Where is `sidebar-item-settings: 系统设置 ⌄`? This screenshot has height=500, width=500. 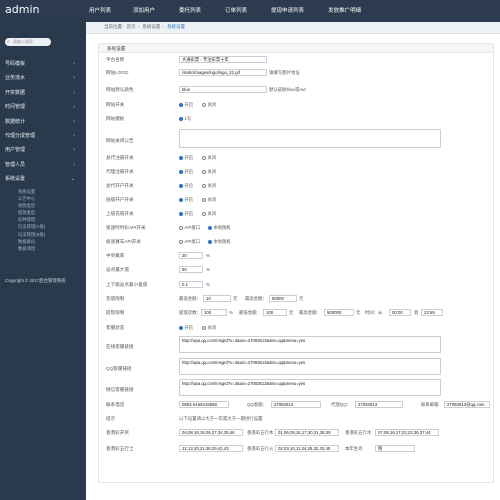
sidebar-item-settings: 系统设置 ⌄ is located at coordinates (43, 179).